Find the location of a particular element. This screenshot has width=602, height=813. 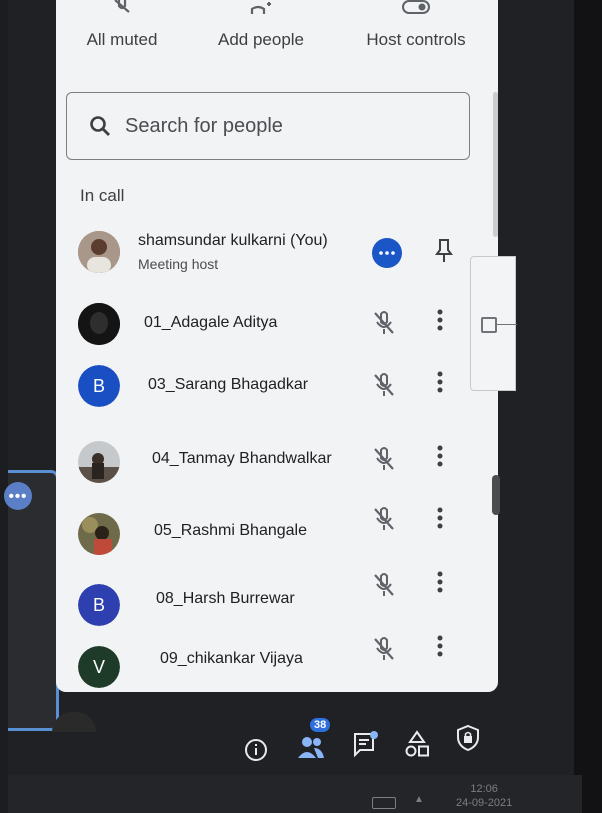

participant-row: V 09_chikankar Vijaya is located at coordinates (277, 663).